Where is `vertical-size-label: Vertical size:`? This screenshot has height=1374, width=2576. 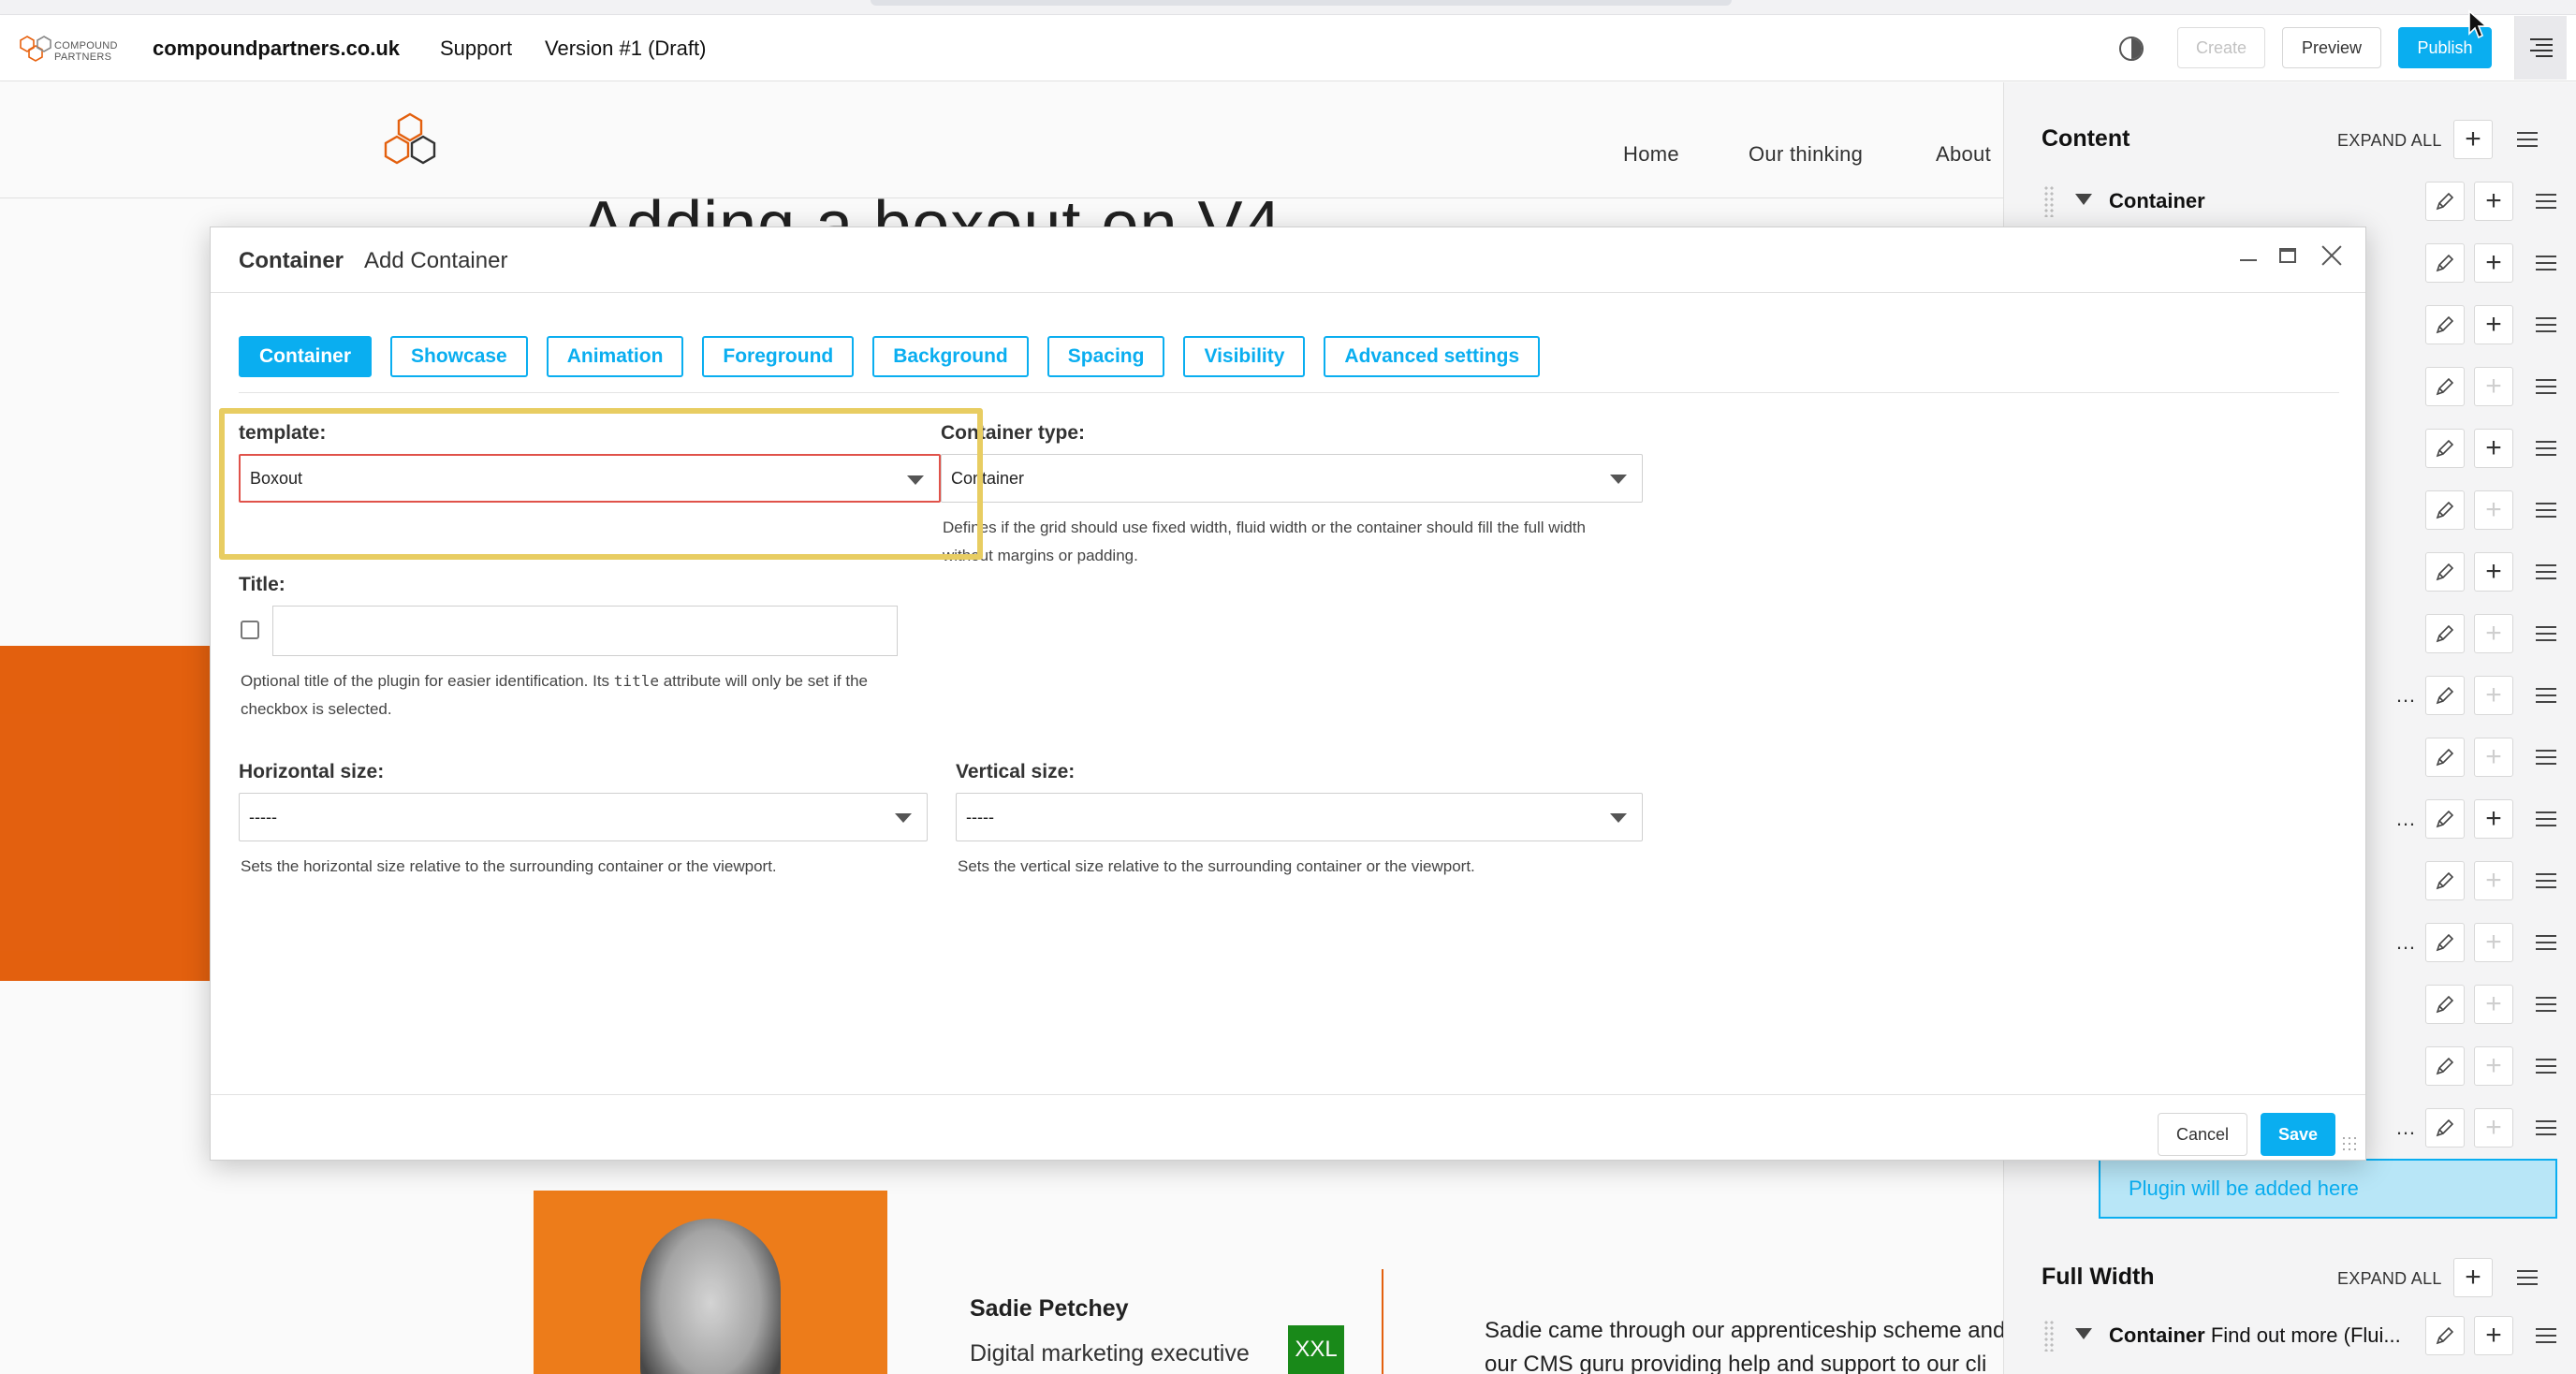 vertical-size-label: Vertical size: is located at coordinates (1016, 771).